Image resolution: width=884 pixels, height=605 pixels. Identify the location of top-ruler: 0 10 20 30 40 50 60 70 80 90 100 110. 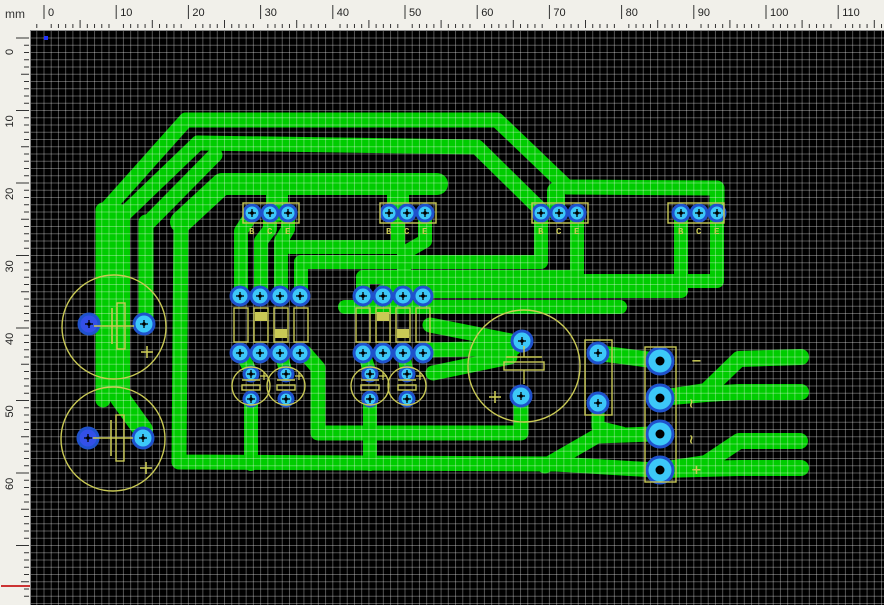
(442, 15).